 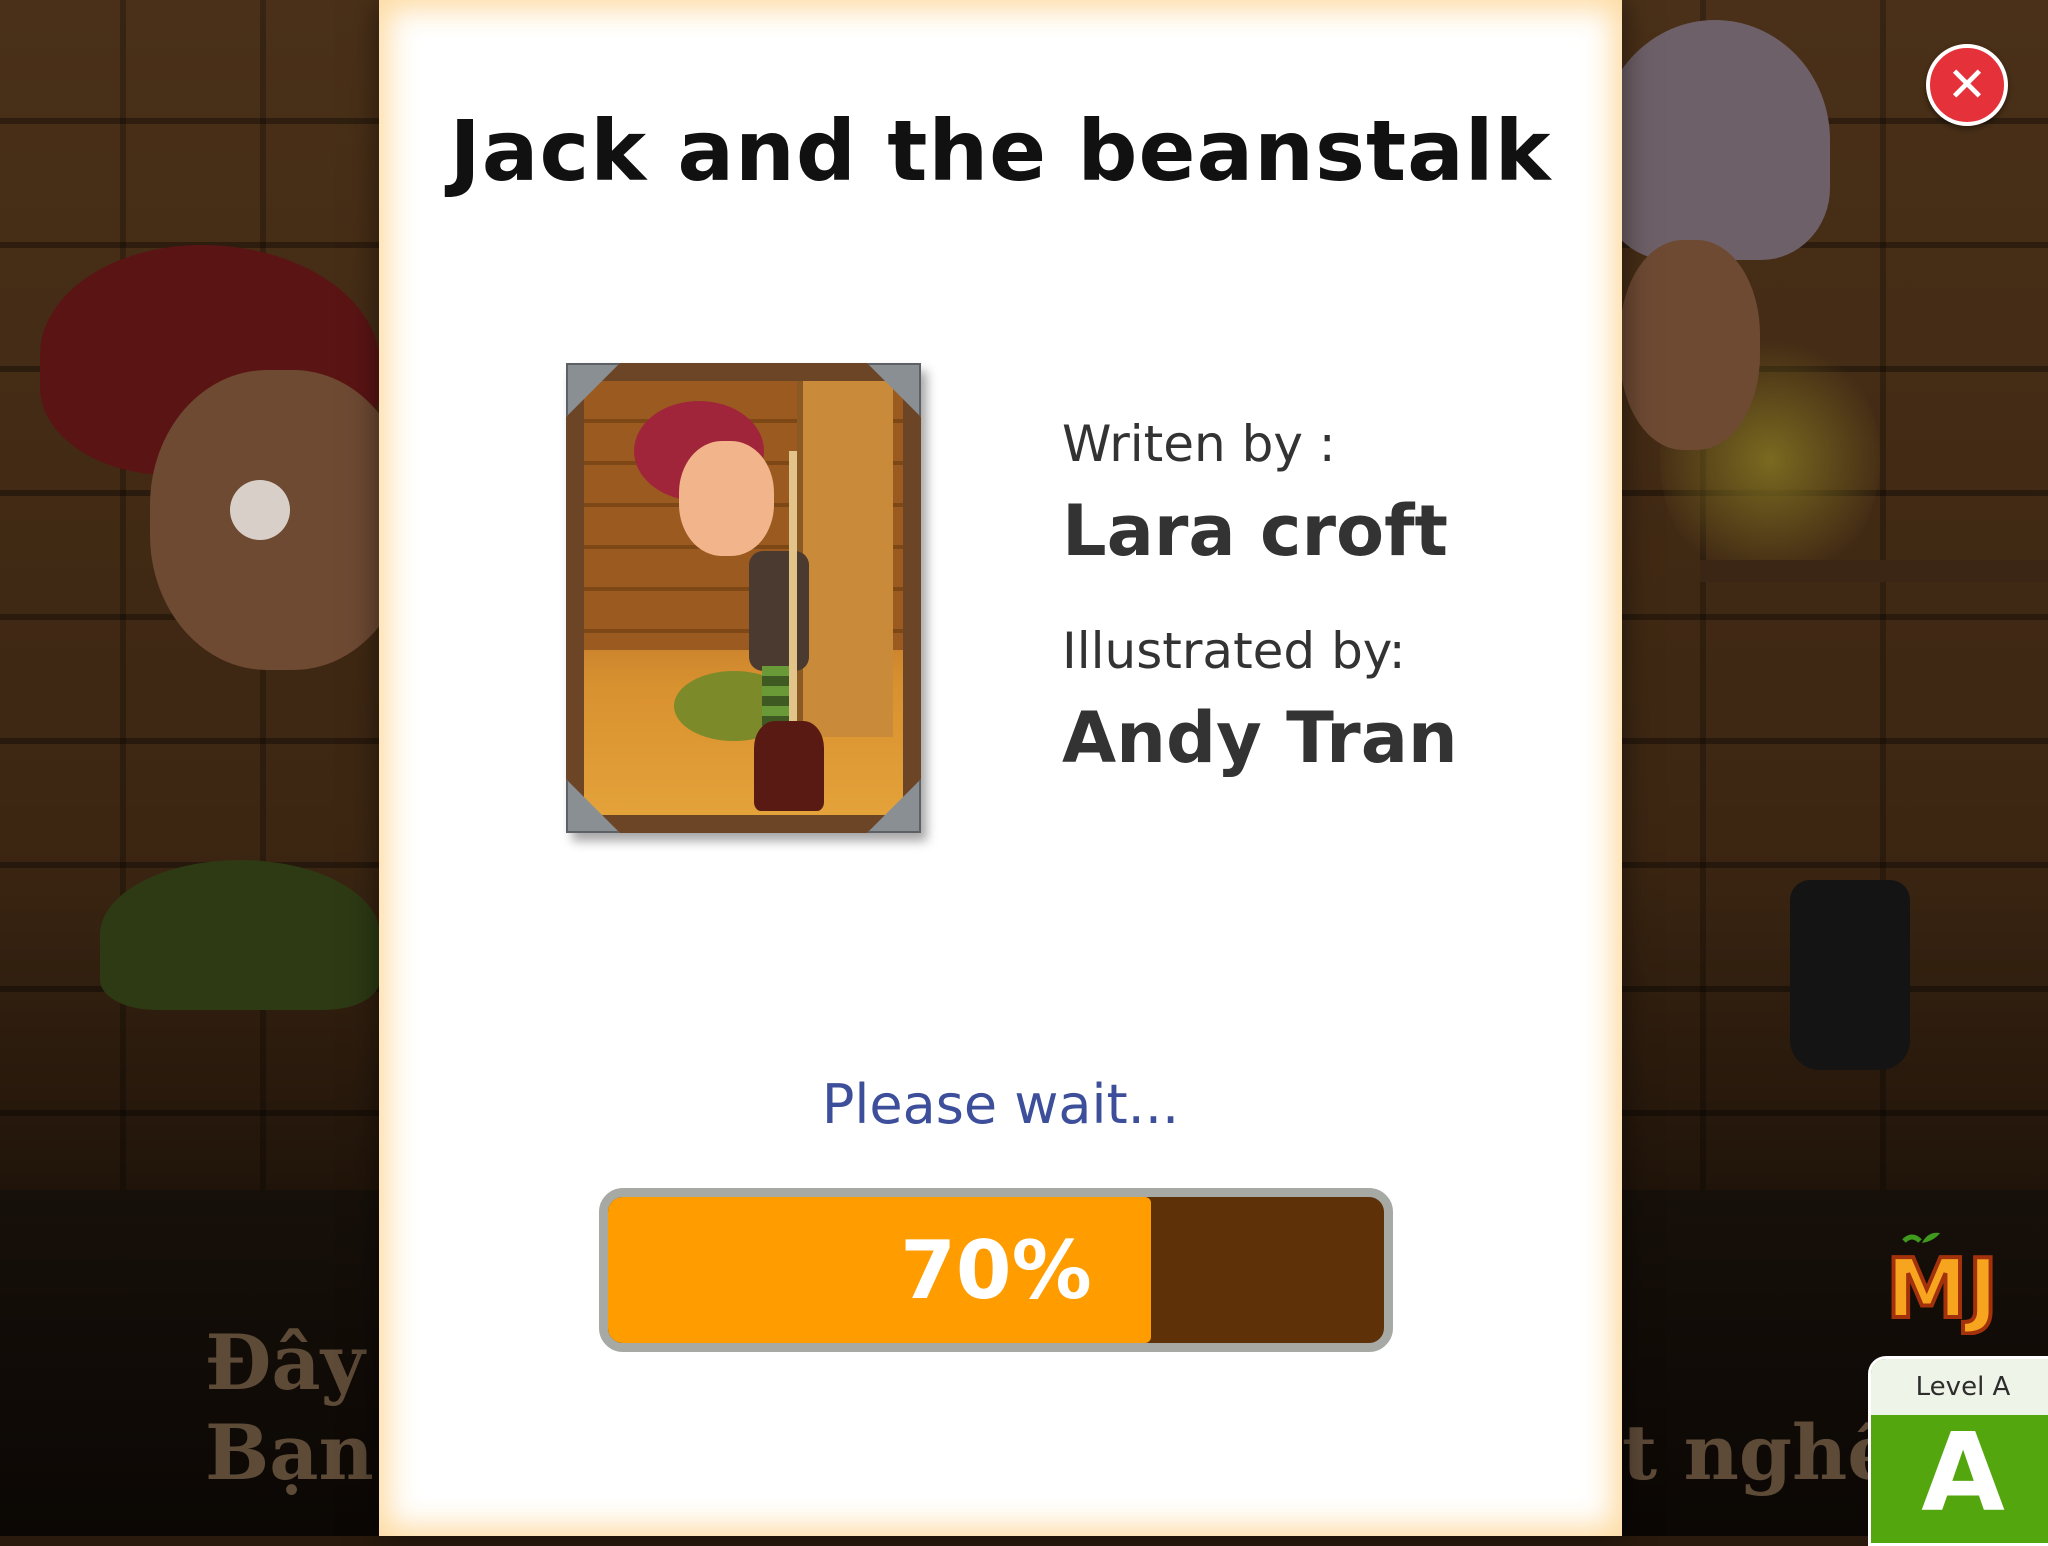 What do you see at coordinates (260, 510) in the screenshot?
I see `background-character-eye` at bounding box center [260, 510].